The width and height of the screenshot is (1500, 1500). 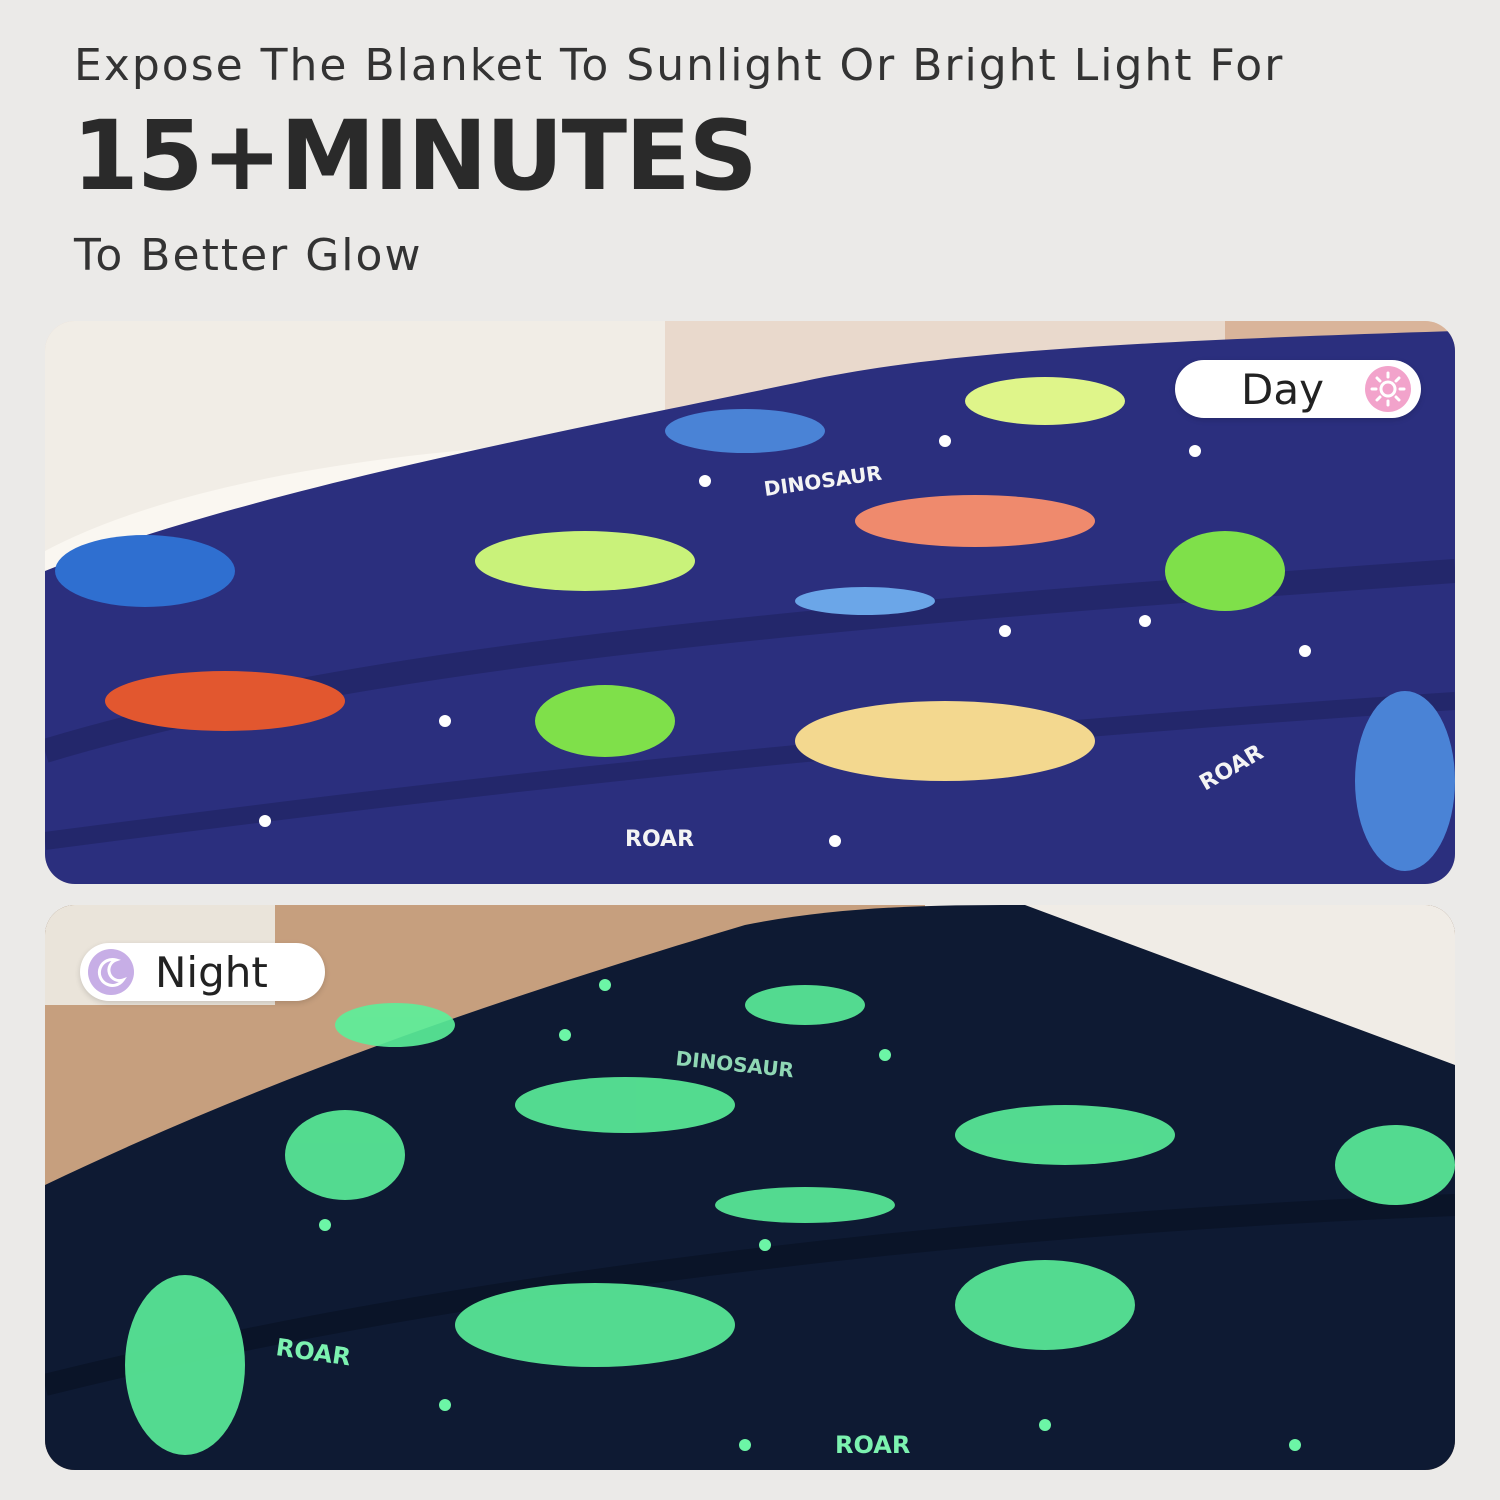 I want to click on day-badge: Day, so click(x=1298, y=389).